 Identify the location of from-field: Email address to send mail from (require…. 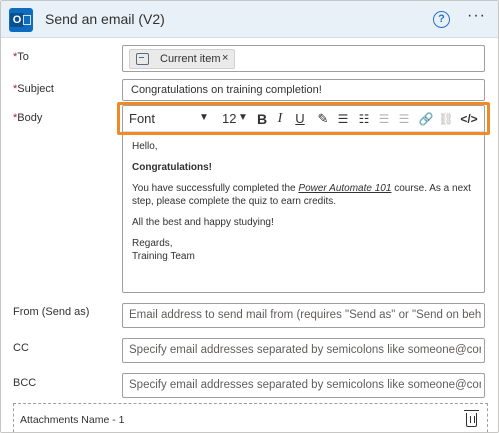
(303, 315).